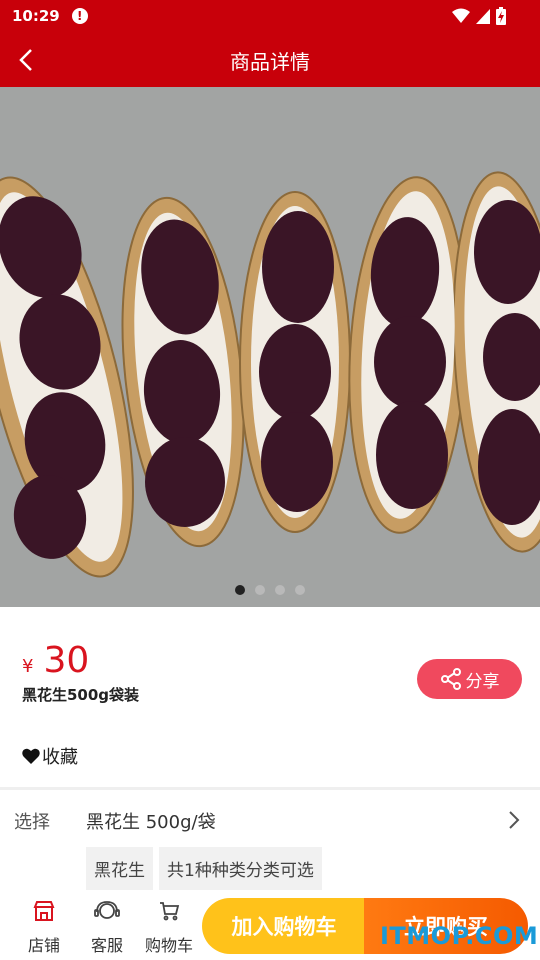  I want to click on carousel-indicator, so click(270, 590).